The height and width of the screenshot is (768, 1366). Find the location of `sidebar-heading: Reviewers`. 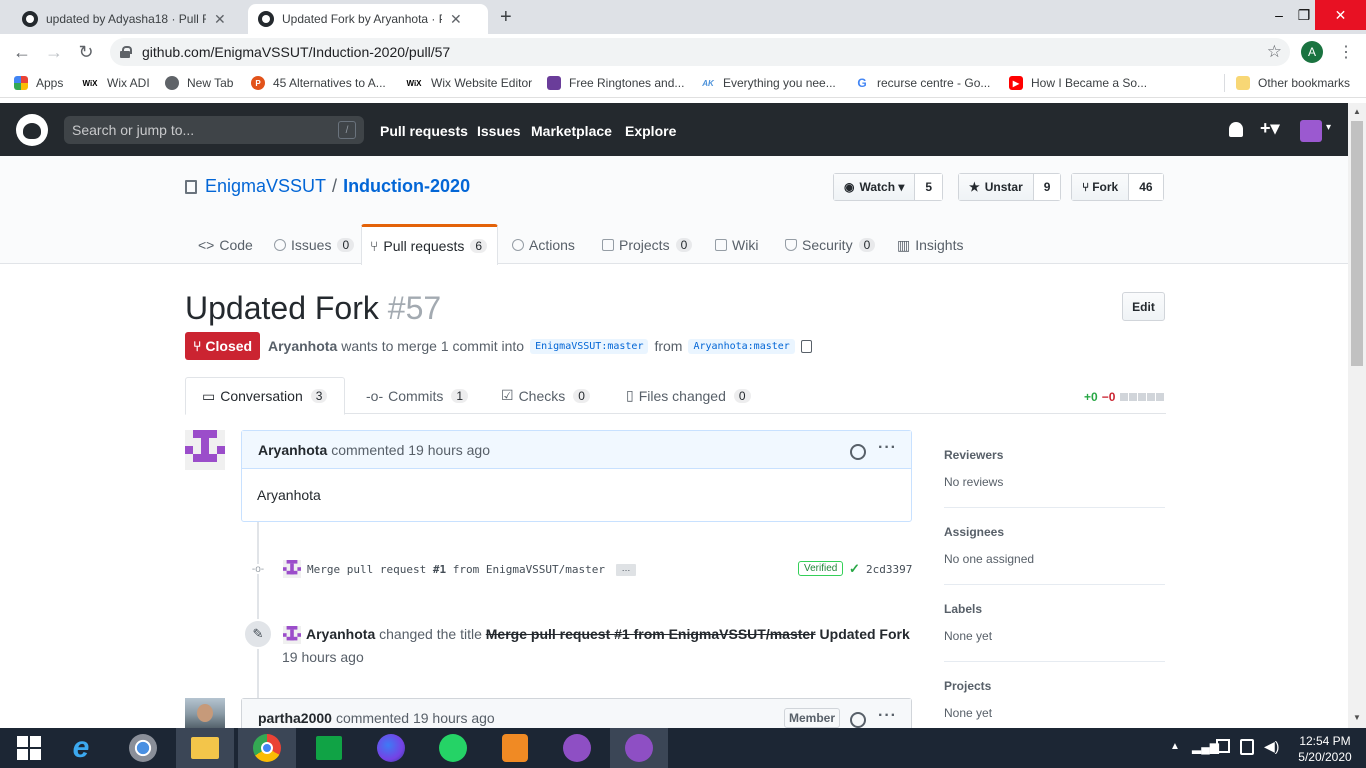

sidebar-heading: Reviewers is located at coordinates (1054, 455).